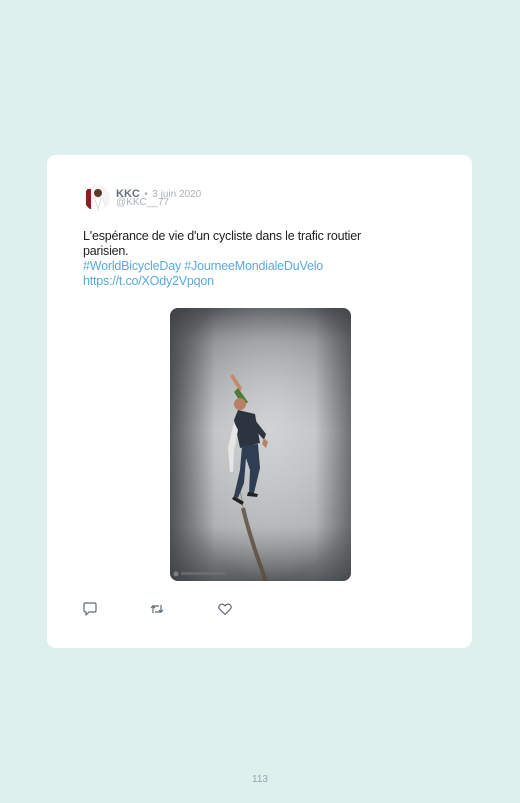 Image resolution: width=520 pixels, height=803 pixels. Describe the element at coordinates (243, 266) in the screenshot. I see `hashtag-links: #WorldBicycleDay #JourneeMondialeDuVelo` at that location.